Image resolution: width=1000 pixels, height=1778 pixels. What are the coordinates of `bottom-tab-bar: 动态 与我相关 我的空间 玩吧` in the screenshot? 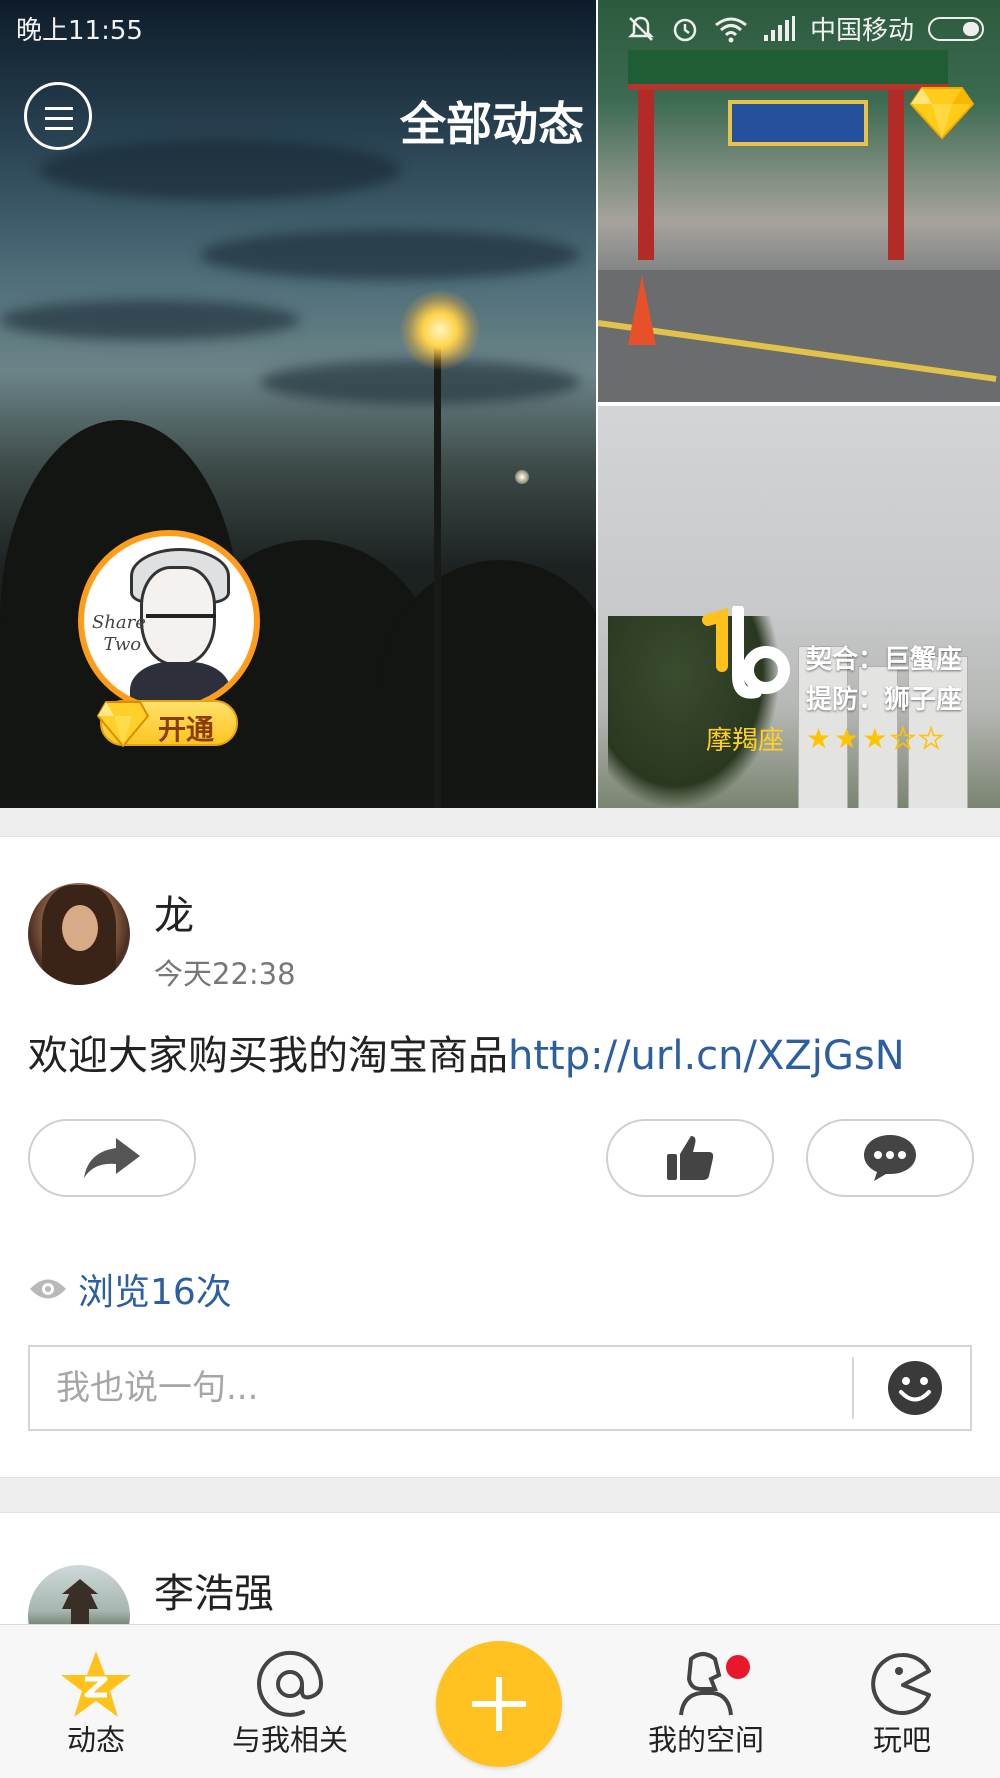 It's located at (500, 1701).